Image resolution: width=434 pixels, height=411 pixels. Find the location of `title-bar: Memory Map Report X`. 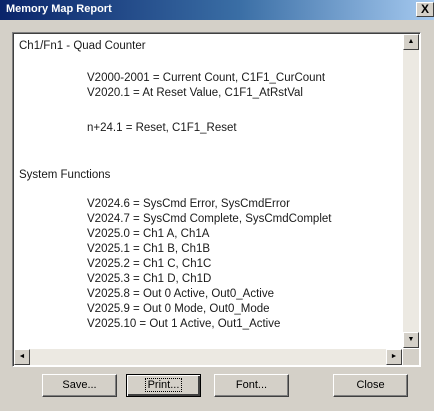

title-bar: Memory Map Report X is located at coordinates (217, 10).